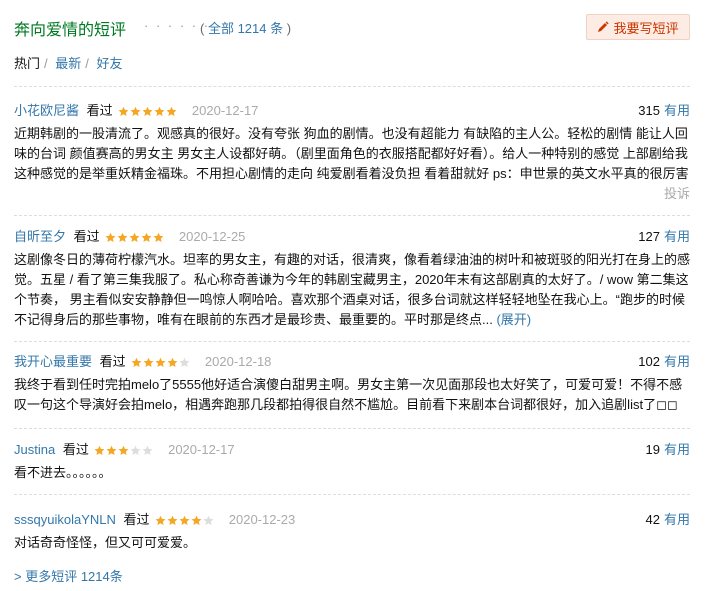  Describe the element at coordinates (652, 519) in the screenshot. I see `useful-count: 42` at that location.